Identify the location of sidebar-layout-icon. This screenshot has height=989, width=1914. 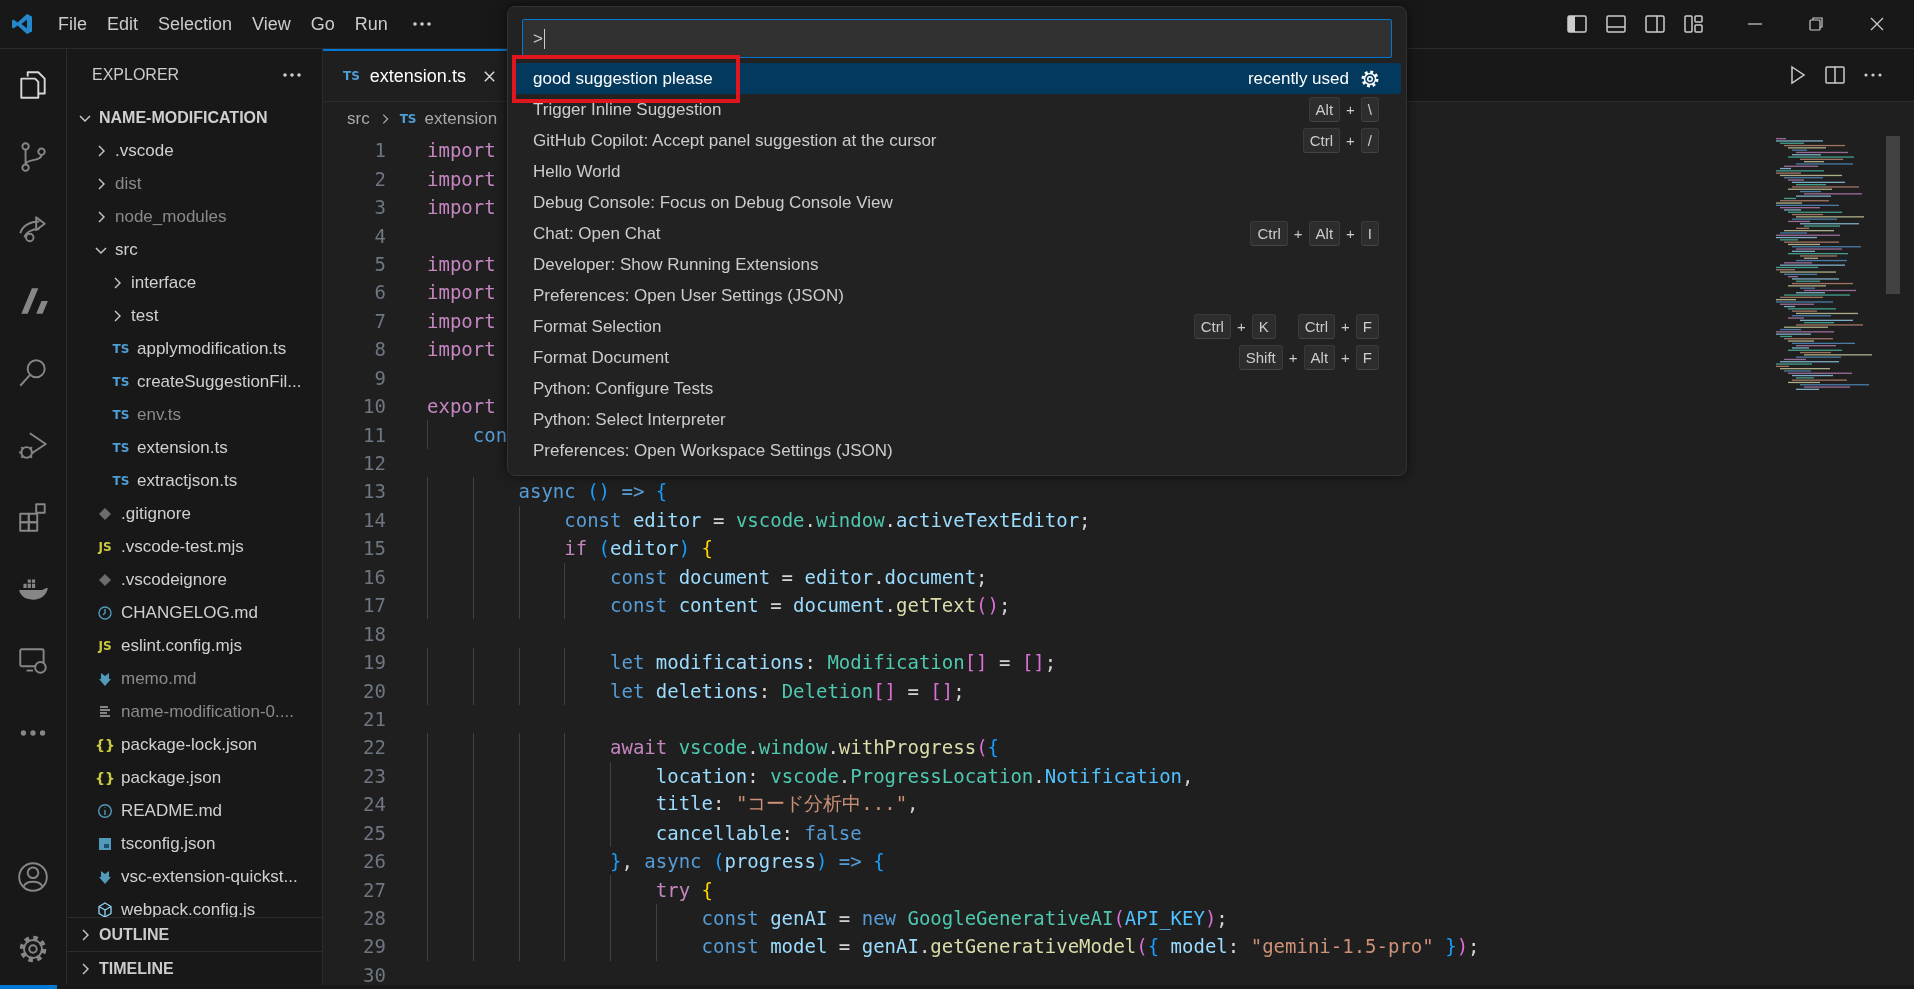
(1577, 24).